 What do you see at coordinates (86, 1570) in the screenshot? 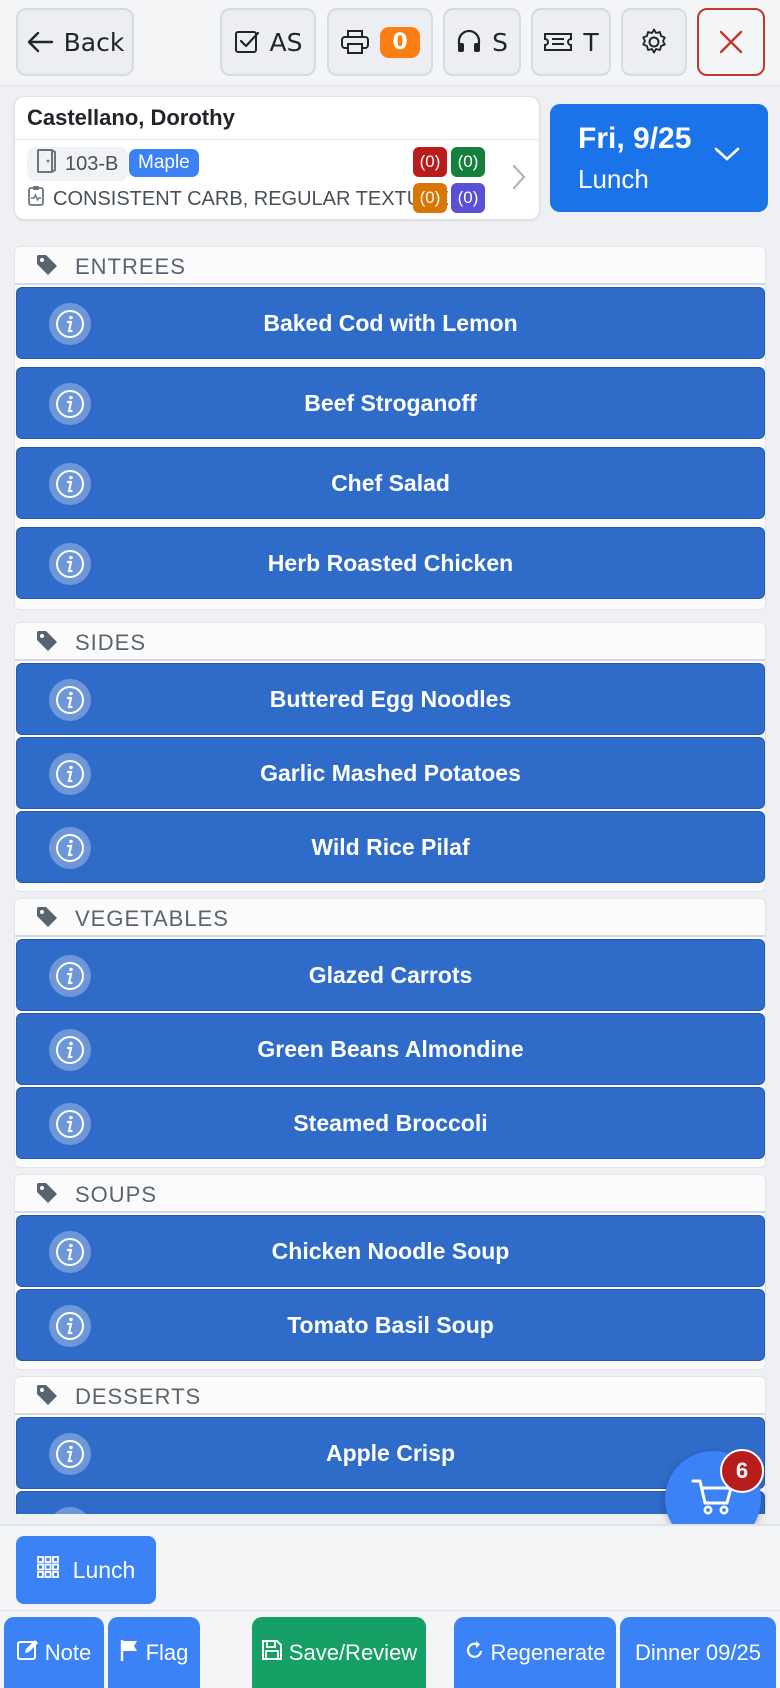
I see `meal-grid-button: Lunch` at bounding box center [86, 1570].